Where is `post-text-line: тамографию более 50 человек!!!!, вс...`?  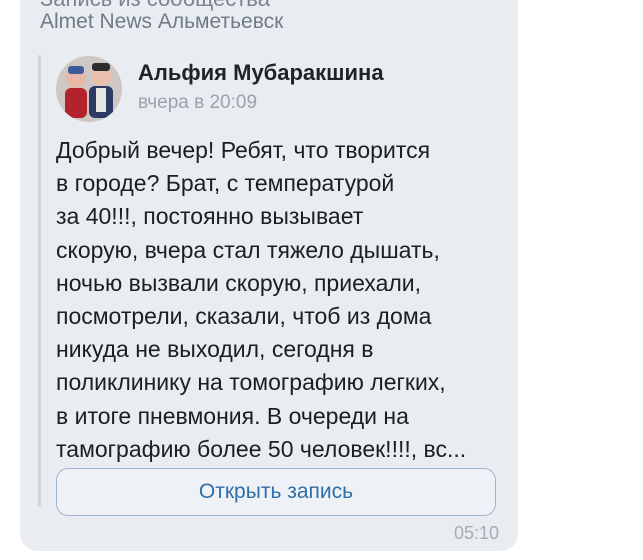
post-text-line: тамографию более 50 человек!!!!, вс... is located at coordinates (261, 448).